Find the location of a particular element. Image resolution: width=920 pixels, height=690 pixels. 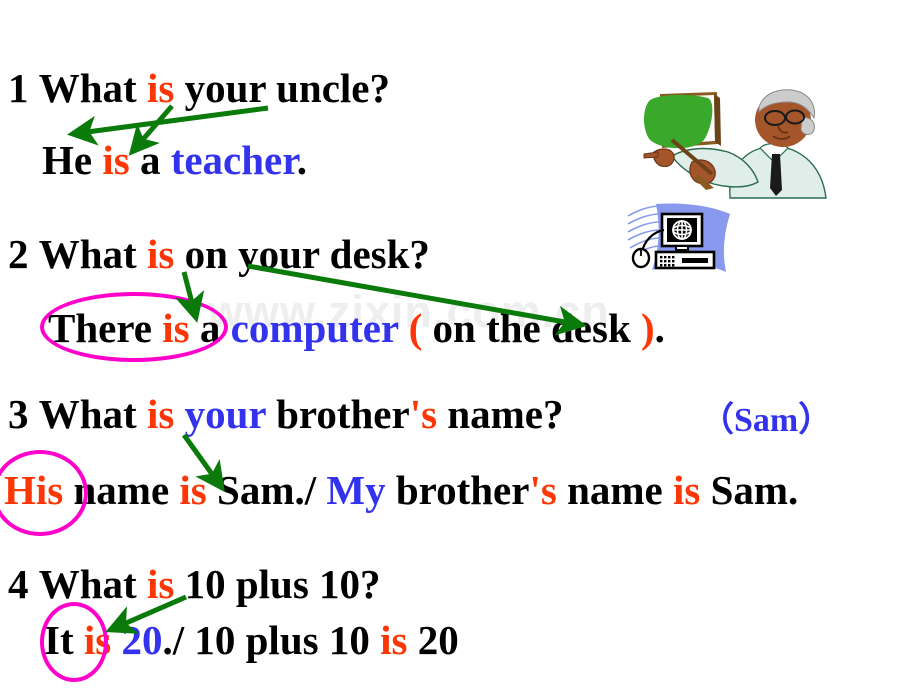

answer-2-open-paren: ( is located at coordinates (410, 328).